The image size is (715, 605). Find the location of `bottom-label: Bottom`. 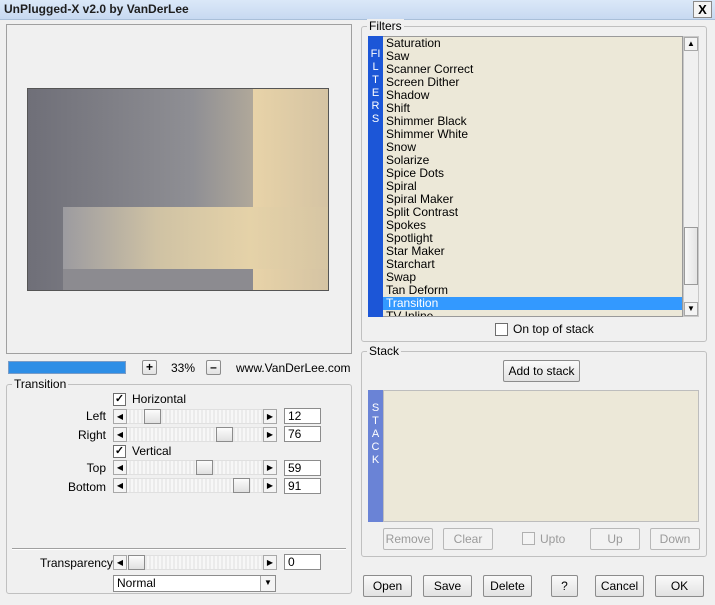

bottom-label: Bottom is located at coordinates (86, 487).